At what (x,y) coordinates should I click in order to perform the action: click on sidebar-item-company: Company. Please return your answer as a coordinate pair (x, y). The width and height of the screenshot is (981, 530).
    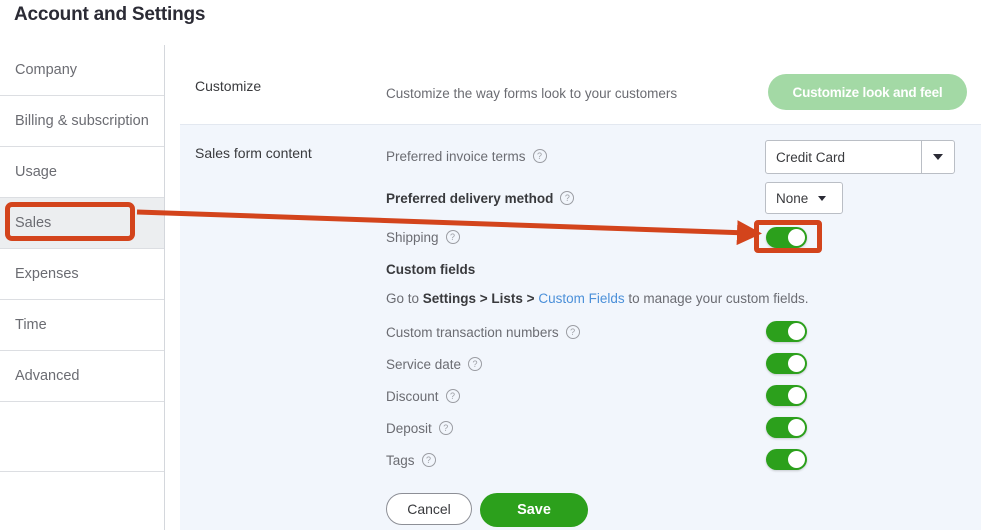
    Looking at the image, I should click on (82, 70).